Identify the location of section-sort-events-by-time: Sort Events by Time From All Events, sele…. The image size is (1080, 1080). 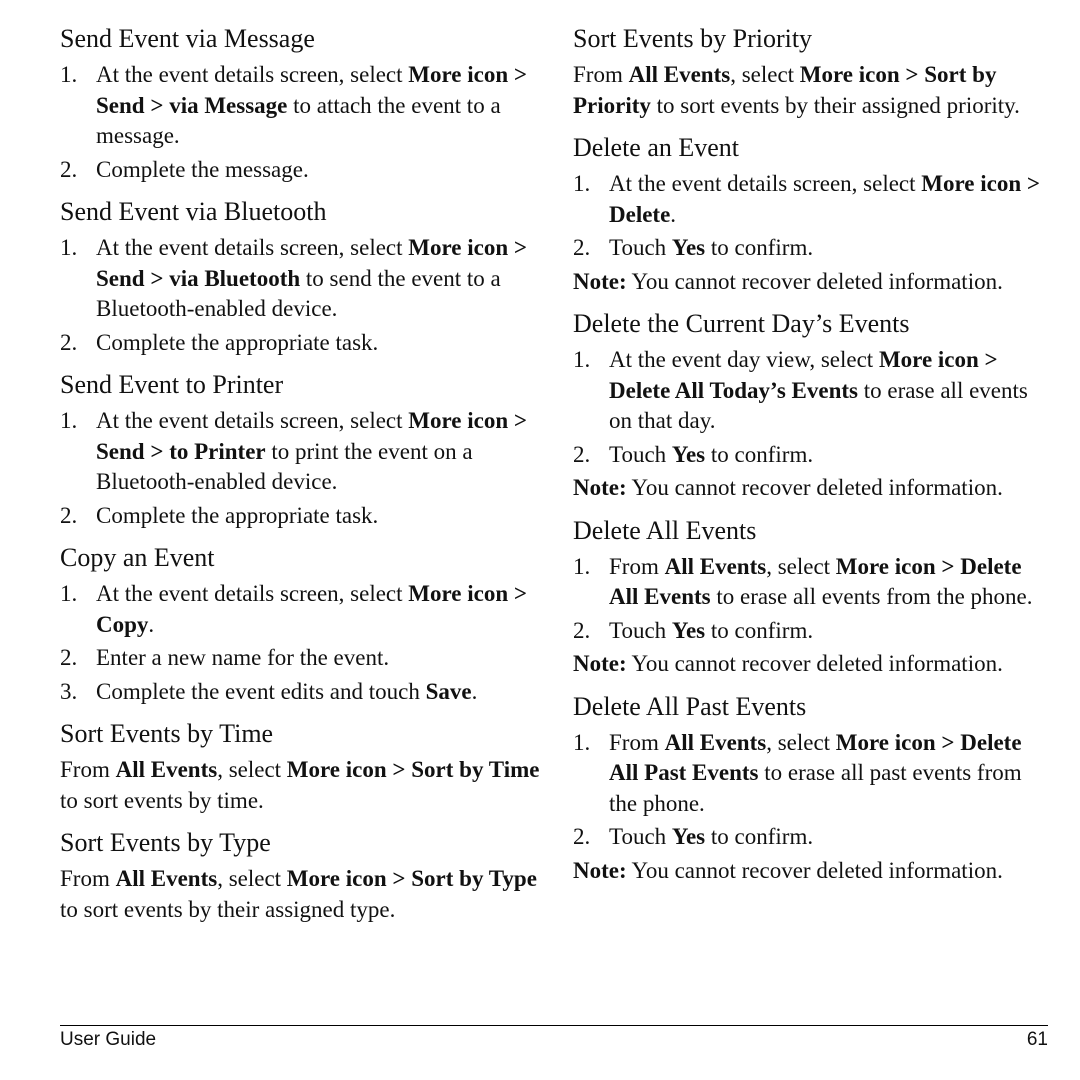
(300, 766).